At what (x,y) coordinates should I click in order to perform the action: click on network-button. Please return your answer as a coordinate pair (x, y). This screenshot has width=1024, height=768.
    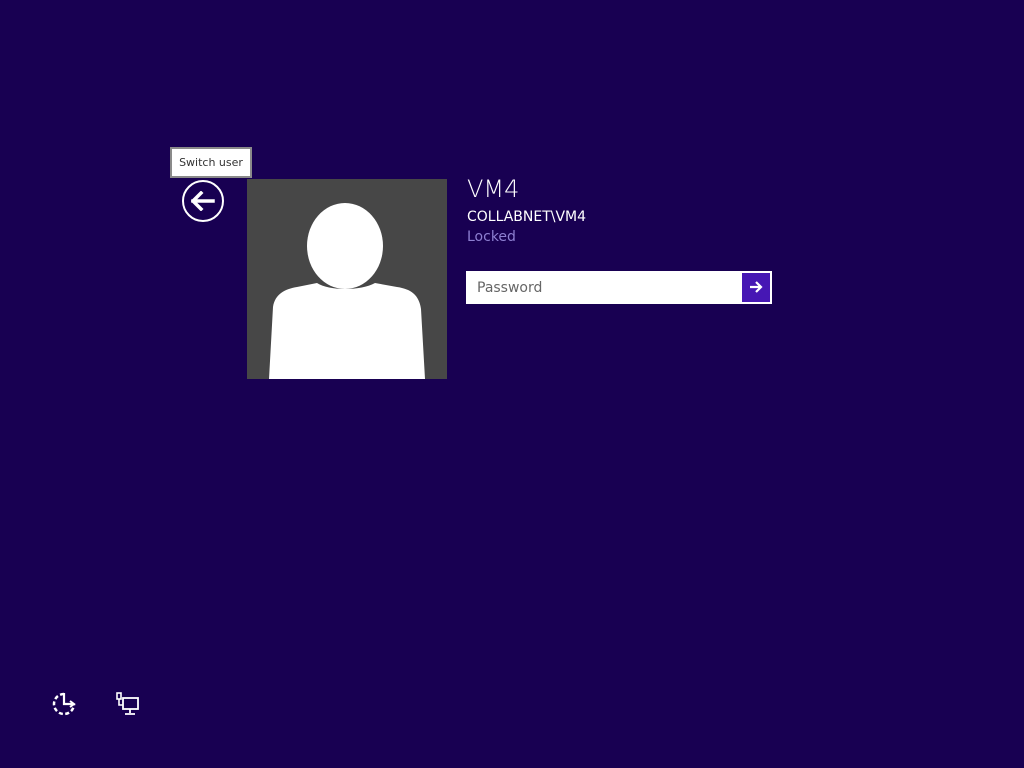
    Looking at the image, I should click on (128, 706).